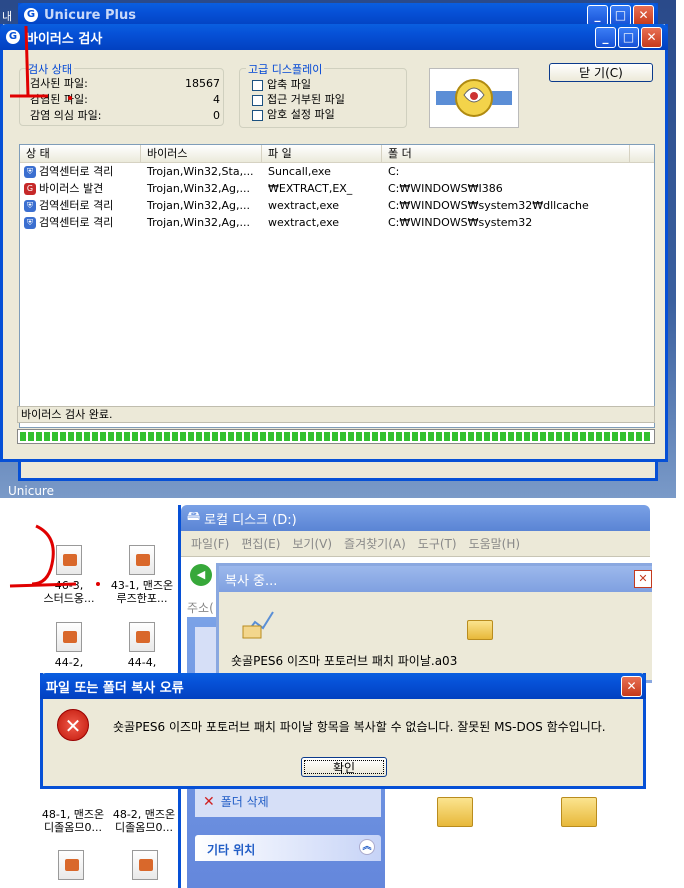 This screenshot has height=888, width=684. I want to click on address-label: 주소(, so click(200, 608).